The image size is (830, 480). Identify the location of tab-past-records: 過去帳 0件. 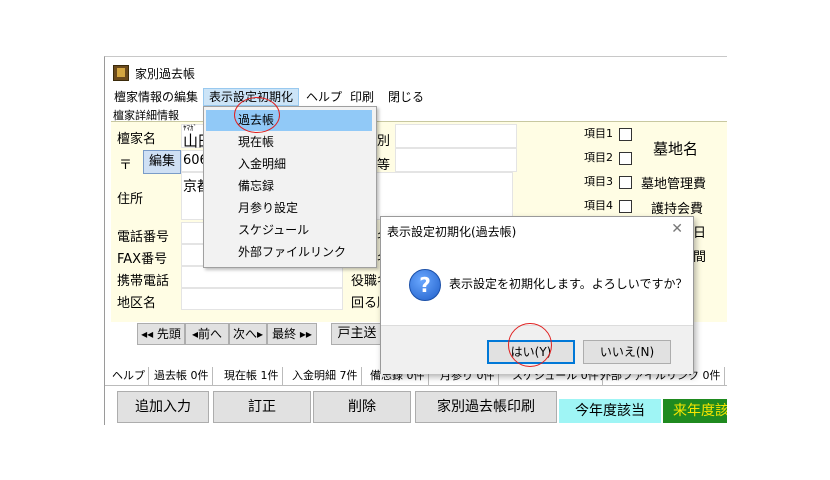
(182, 376).